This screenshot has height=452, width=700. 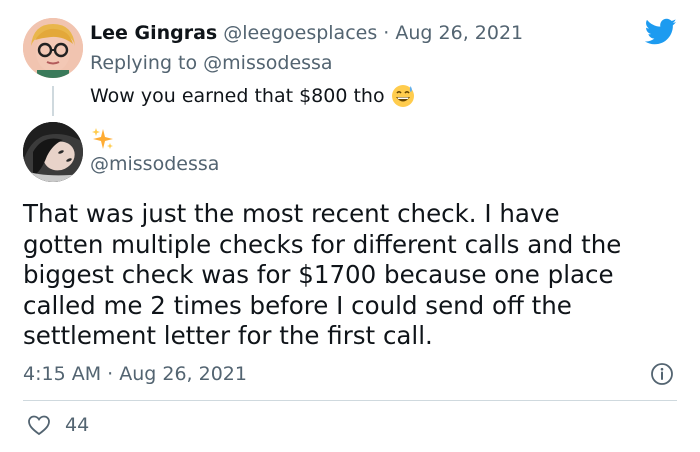 I want to click on reply-text: Wow you earned that $800 tho, so click(x=252, y=96).